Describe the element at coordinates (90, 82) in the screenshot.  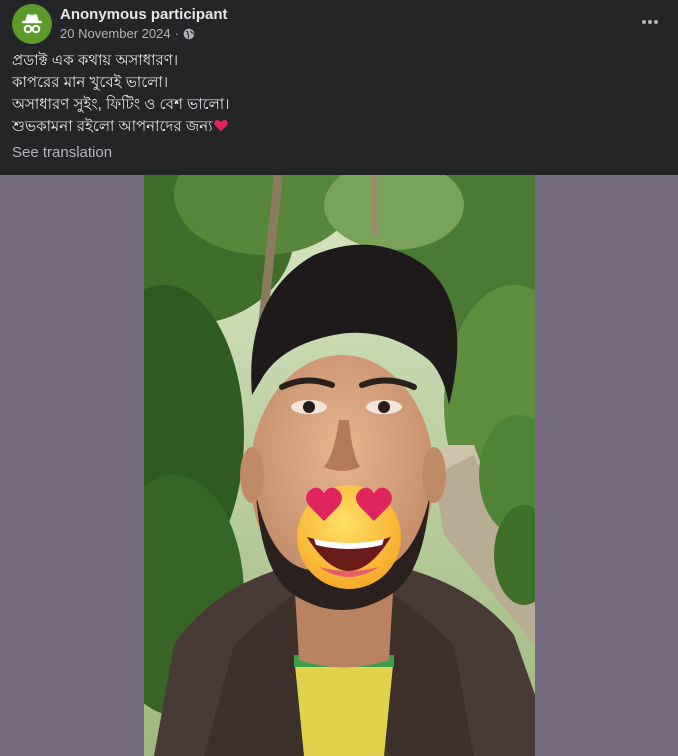
I see `message-line-2: কাপরের মান খুবেই ভালো।` at that location.